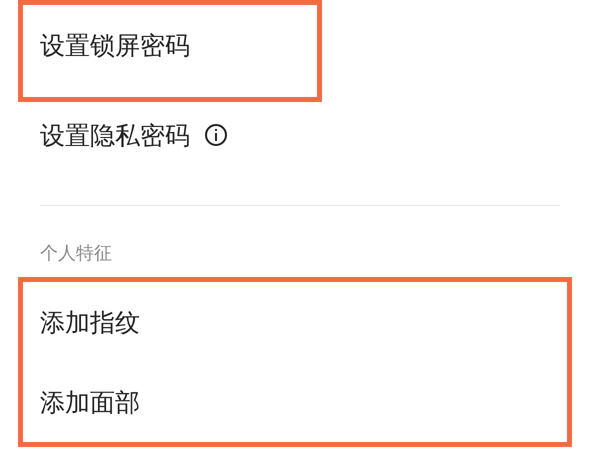  Describe the element at coordinates (90, 402) in the screenshot. I see `settings-item: 添加面部` at that location.